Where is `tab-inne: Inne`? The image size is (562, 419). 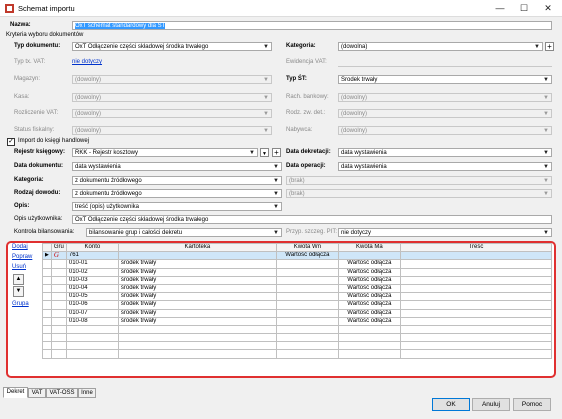 tab-inne: Inne is located at coordinates (87, 393).